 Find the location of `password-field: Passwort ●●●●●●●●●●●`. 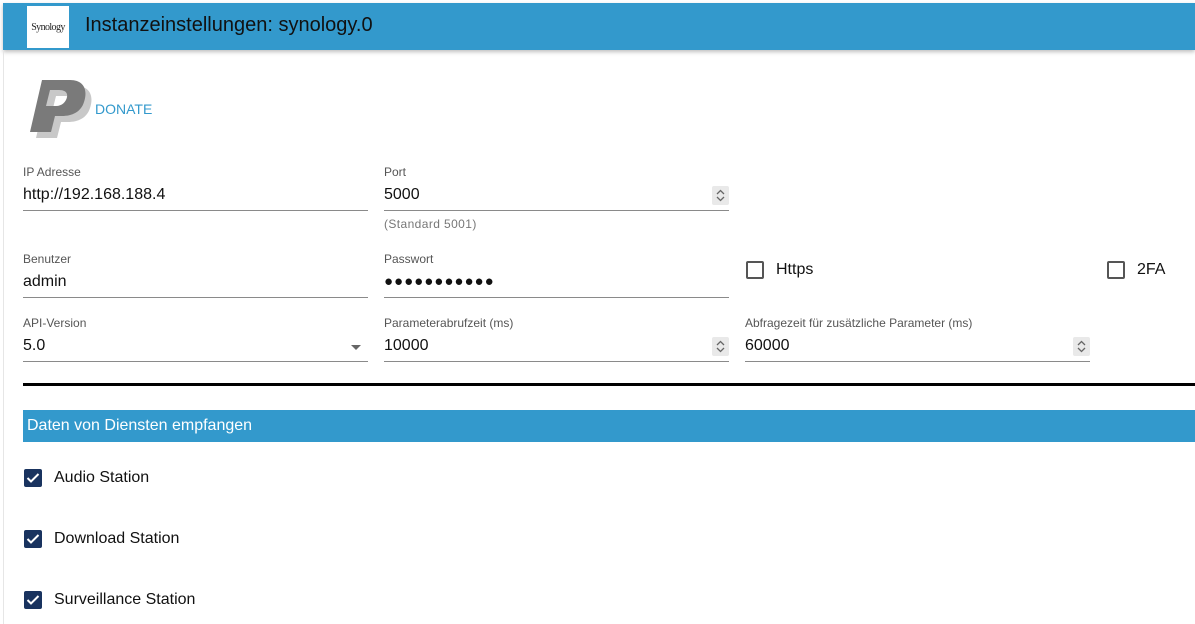

password-field: Passwort ●●●●●●●●●●● is located at coordinates (556, 275).